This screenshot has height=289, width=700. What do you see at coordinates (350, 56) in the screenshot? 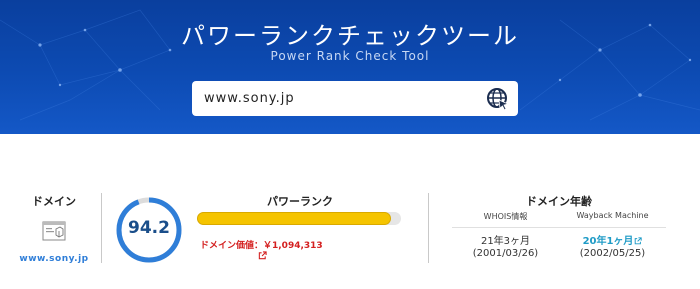
I see `page-subtitle: Power Rank Check Tool` at bounding box center [350, 56].